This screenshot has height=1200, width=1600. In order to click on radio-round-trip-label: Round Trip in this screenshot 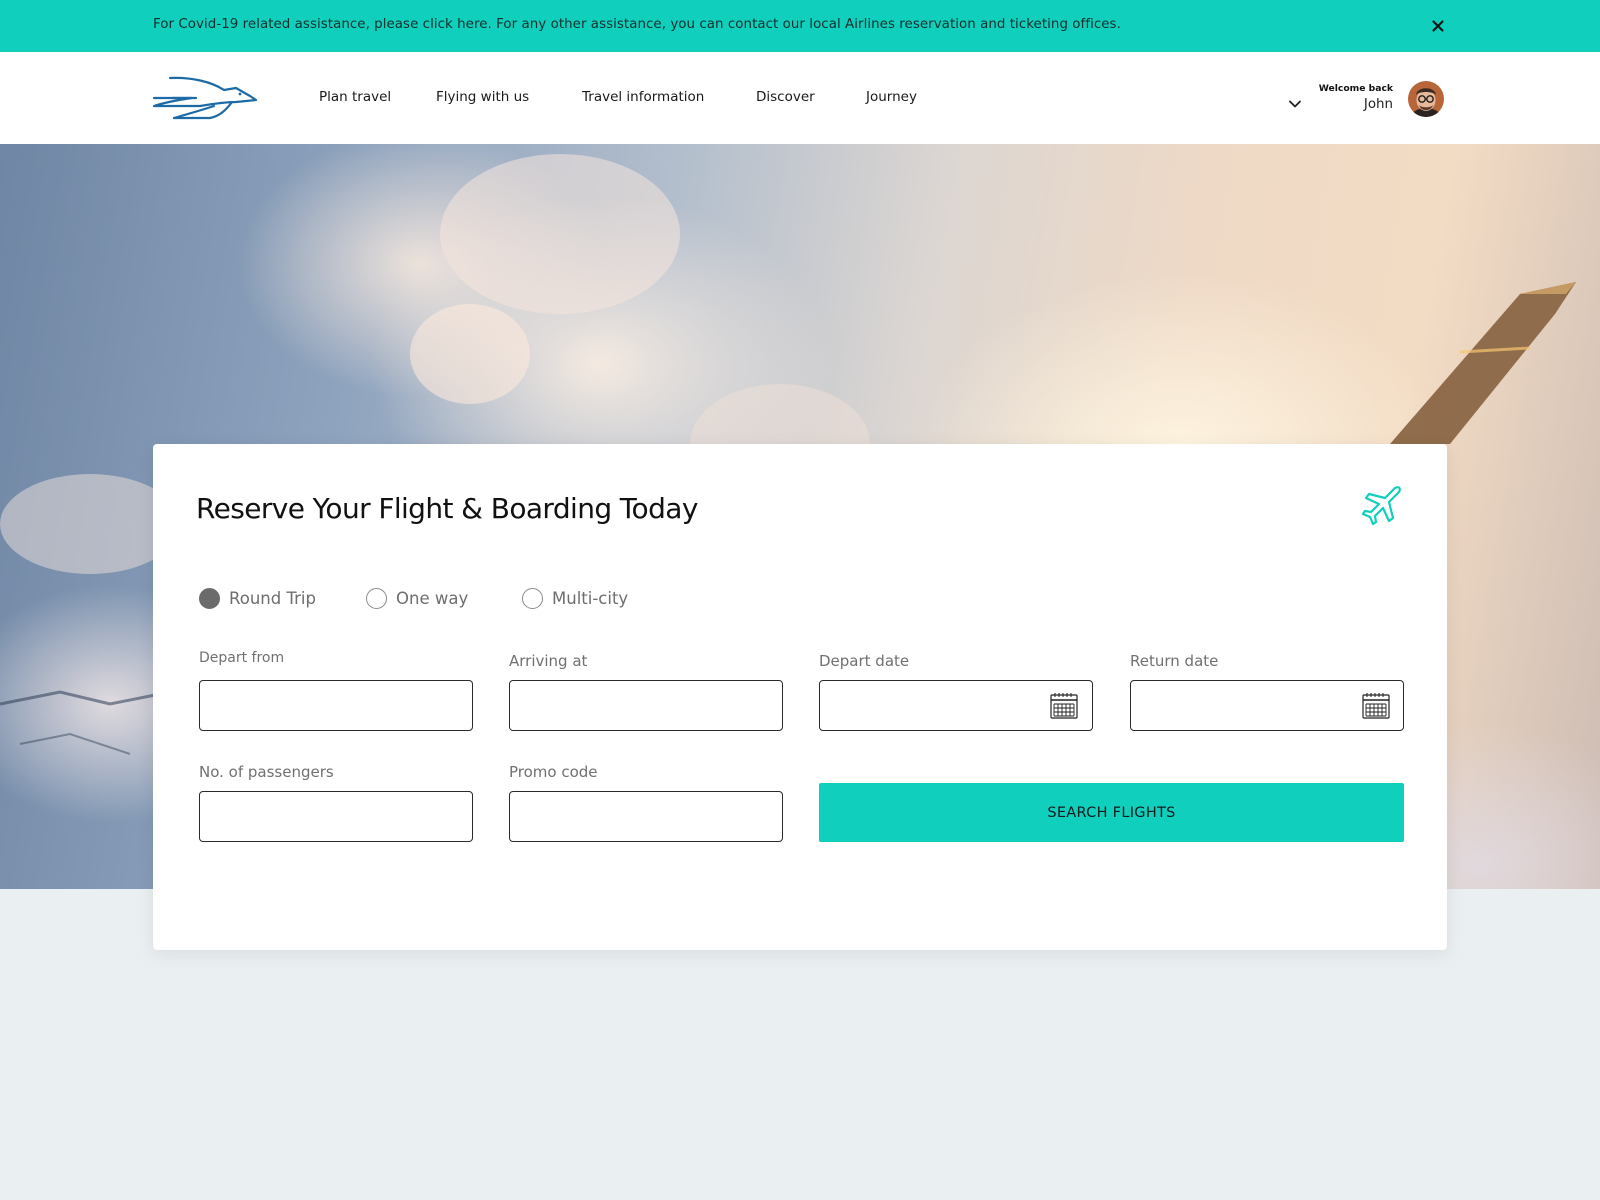, I will do `click(272, 598)`.